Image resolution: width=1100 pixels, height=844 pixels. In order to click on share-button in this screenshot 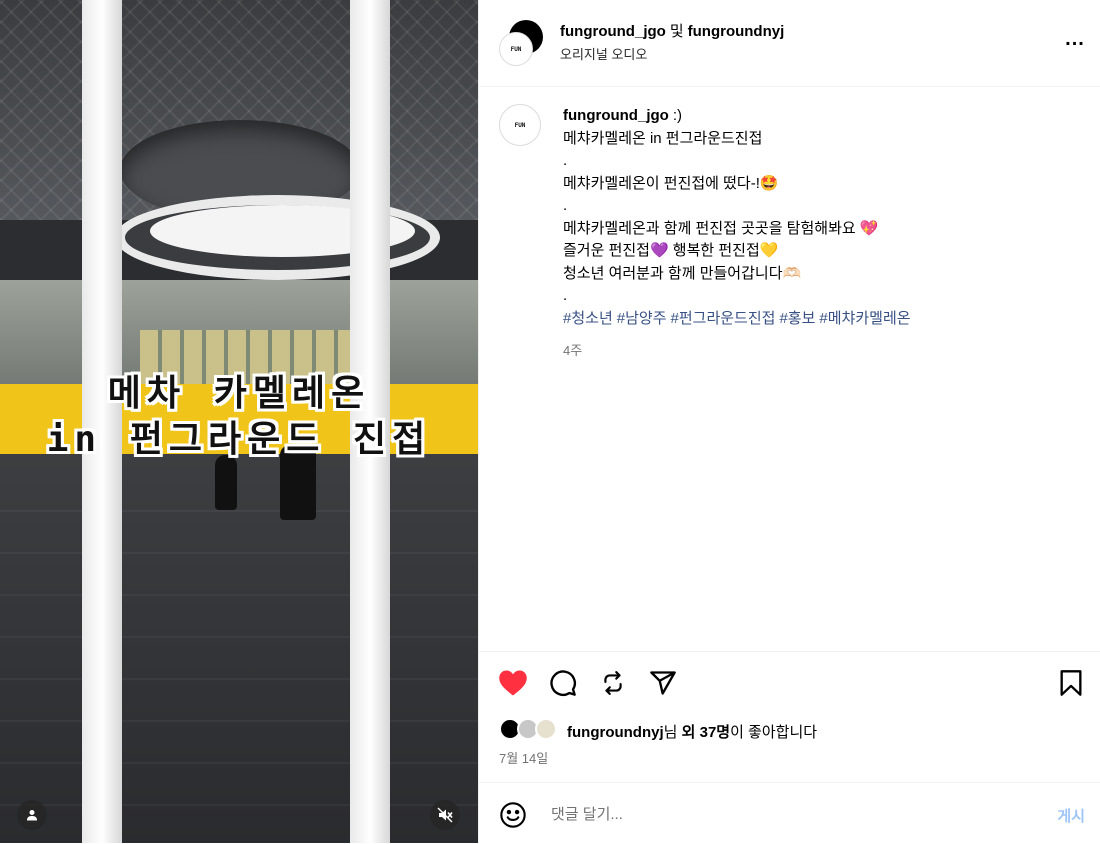, I will do `click(663, 683)`.